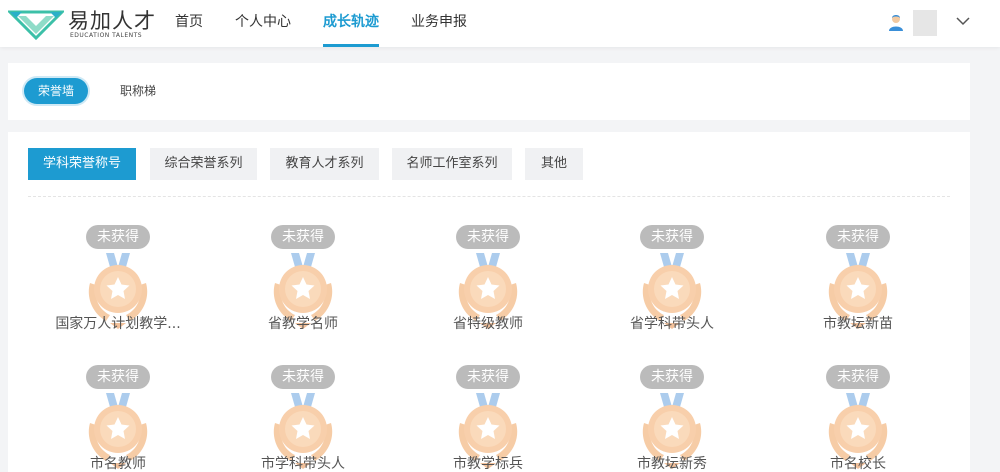 The width and height of the screenshot is (1000, 472). I want to click on honor-card: 未获得 市教坛新苗, so click(858, 290).